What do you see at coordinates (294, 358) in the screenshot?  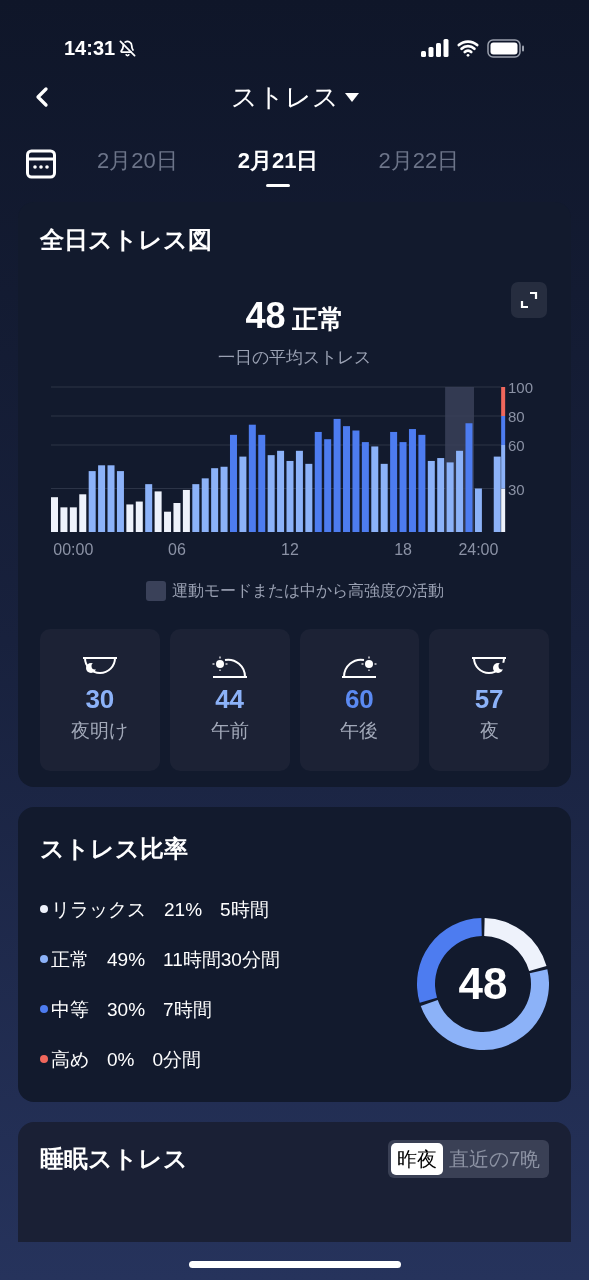 I see `average-caption: 一日の平均ストレス` at bounding box center [294, 358].